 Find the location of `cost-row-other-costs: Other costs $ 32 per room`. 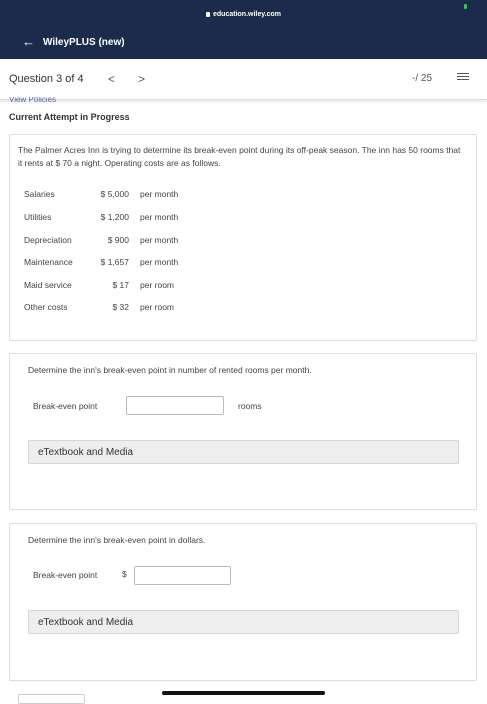

cost-row-other-costs: Other costs $ 32 per room is located at coordinates (99, 307).